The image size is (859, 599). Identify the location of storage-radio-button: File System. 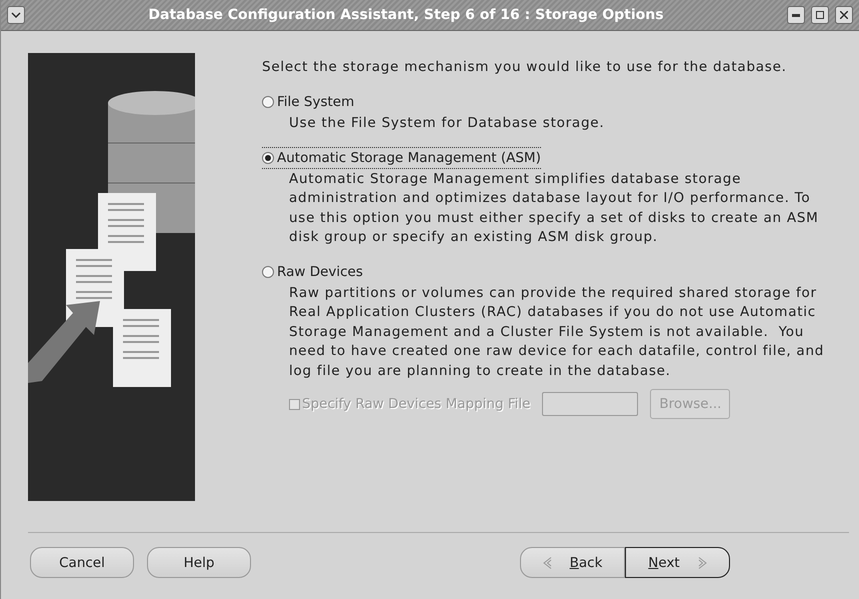
(308, 102).